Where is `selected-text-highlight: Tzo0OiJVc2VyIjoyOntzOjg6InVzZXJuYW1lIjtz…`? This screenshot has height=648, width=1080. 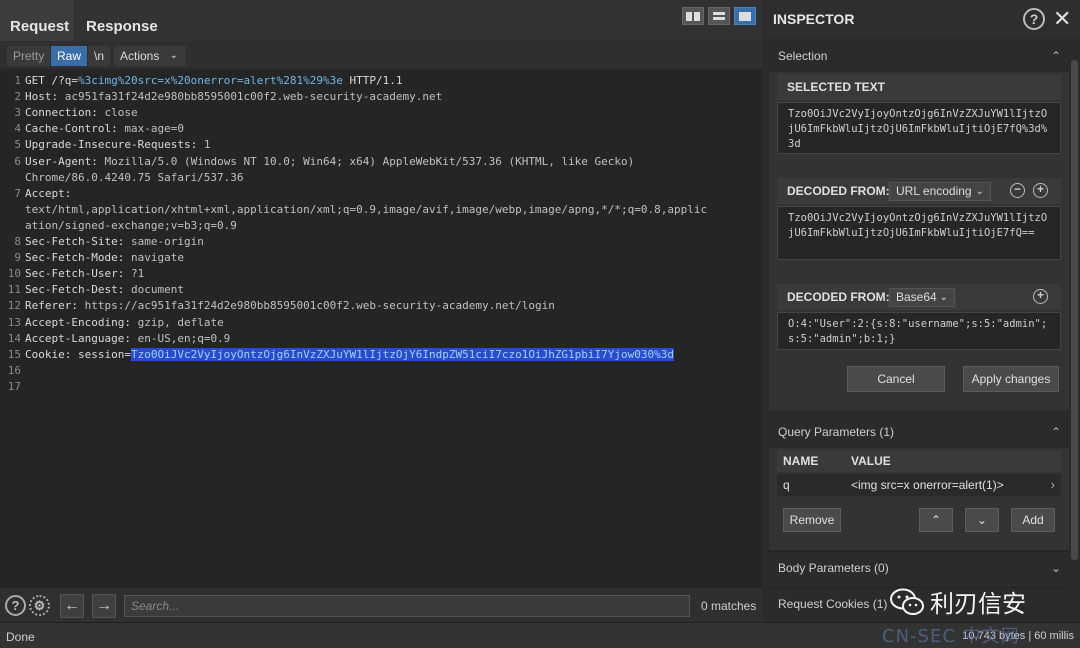
selected-text-highlight: Tzo0OiJVc2VyIjoyOntzOjg6InVzZXJuYW1lIjtz… is located at coordinates (402, 354).